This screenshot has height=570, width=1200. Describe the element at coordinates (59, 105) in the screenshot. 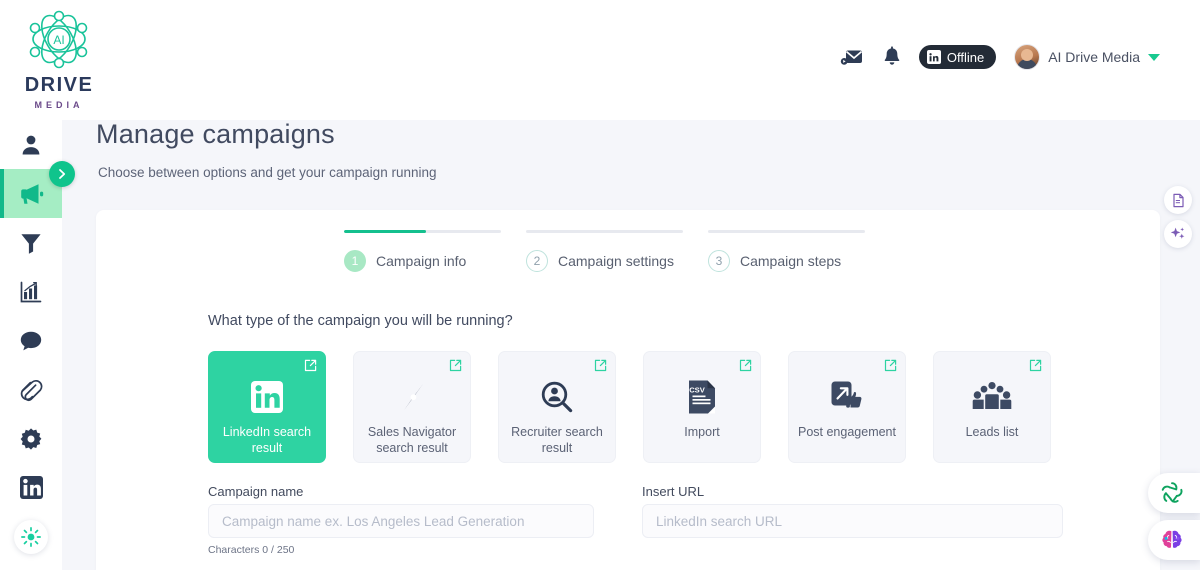

I see `logo-subtext: MEDIA` at that location.